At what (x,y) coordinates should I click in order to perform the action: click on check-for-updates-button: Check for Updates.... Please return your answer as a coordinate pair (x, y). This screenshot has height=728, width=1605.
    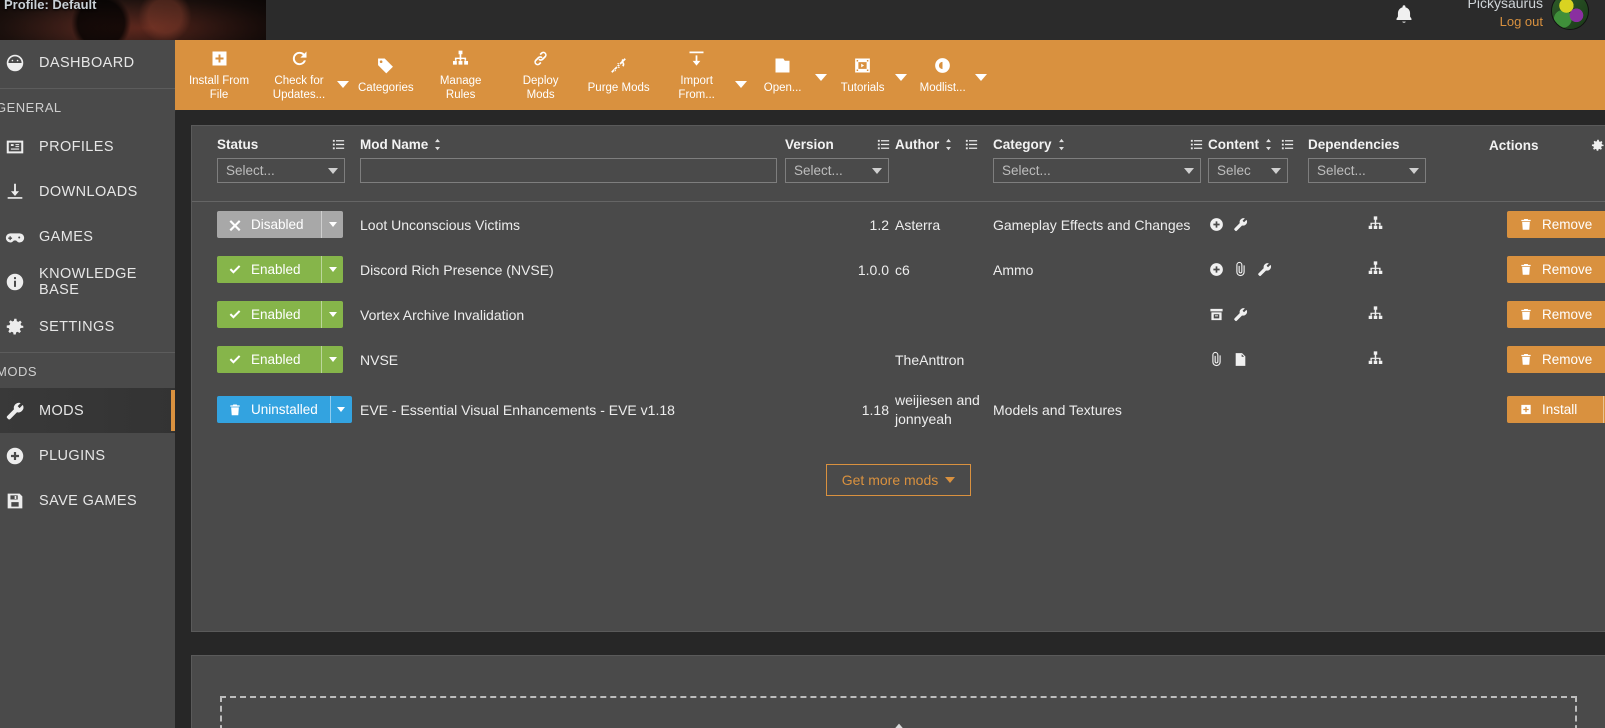
    Looking at the image, I should click on (299, 75).